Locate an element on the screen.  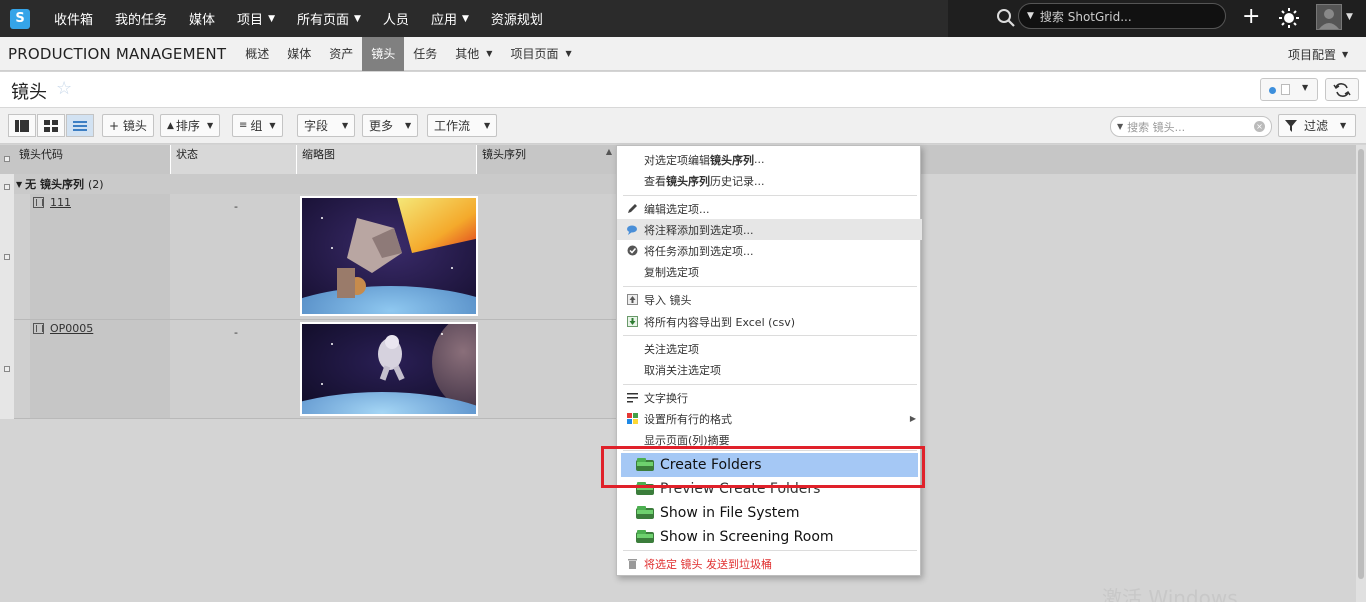
group-row: ▼ 无 镜头序列 (2) is located at coordinates (315, 184).